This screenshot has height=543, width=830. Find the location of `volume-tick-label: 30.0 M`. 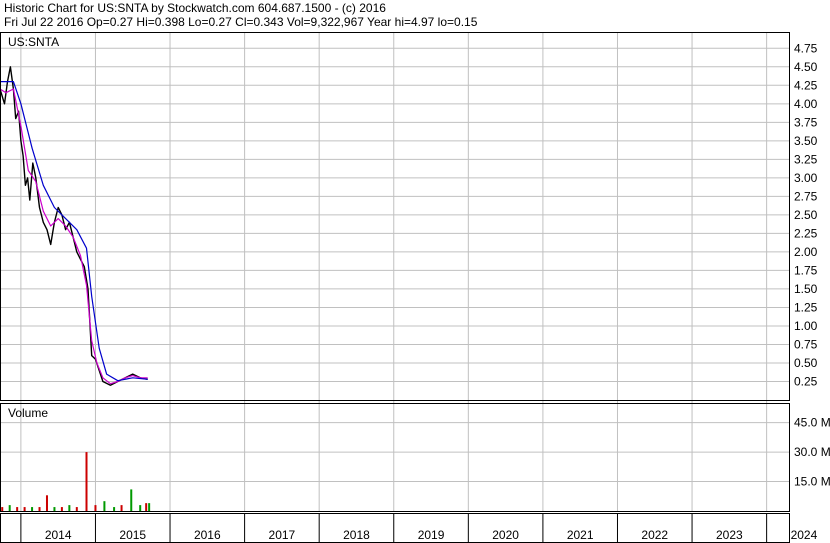

volume-tick-label: 30.0 M is located at coordinates (812, 452).